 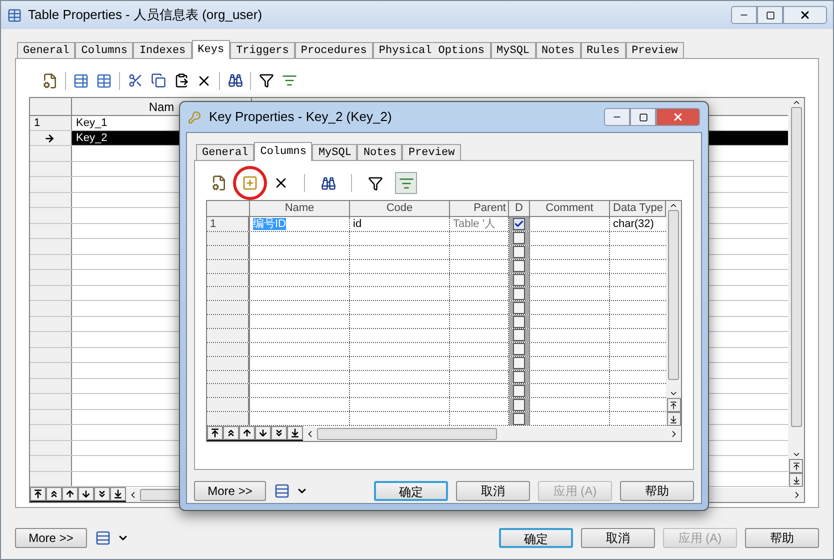 I want to click on page-down-icon, so click(x=279, y=433).